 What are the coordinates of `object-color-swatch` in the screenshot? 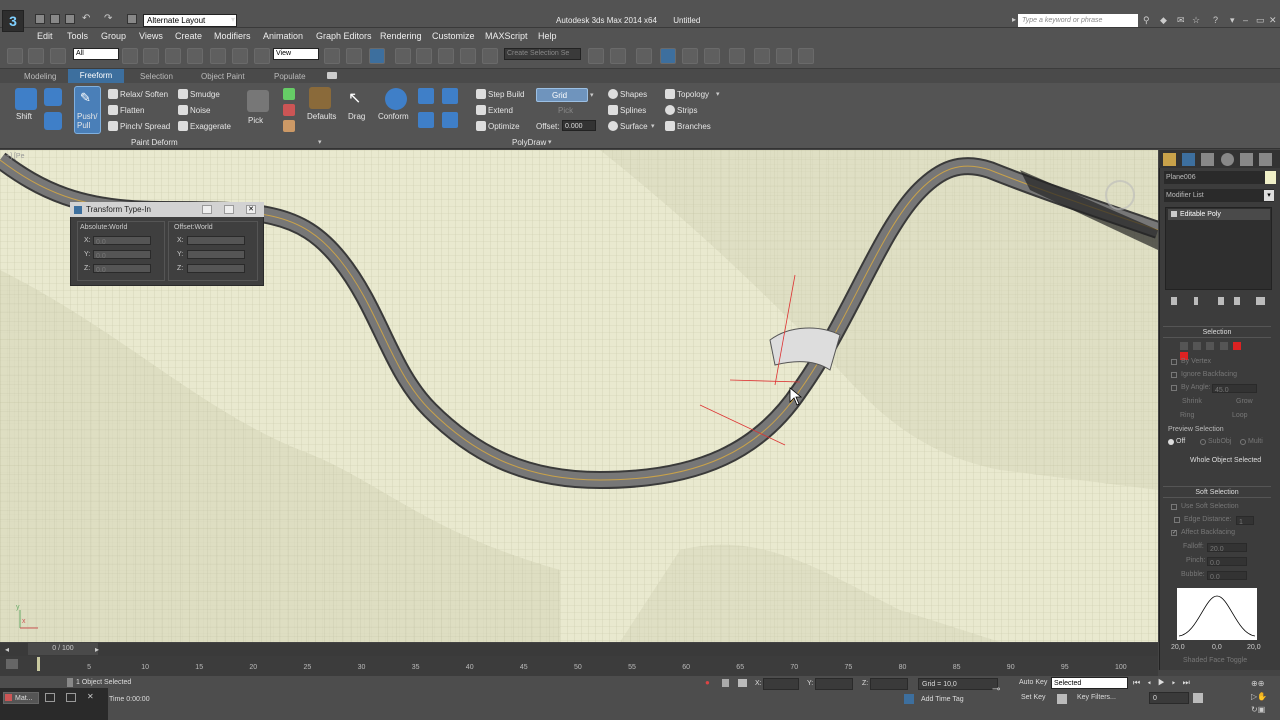 It's located at (1270, 177).